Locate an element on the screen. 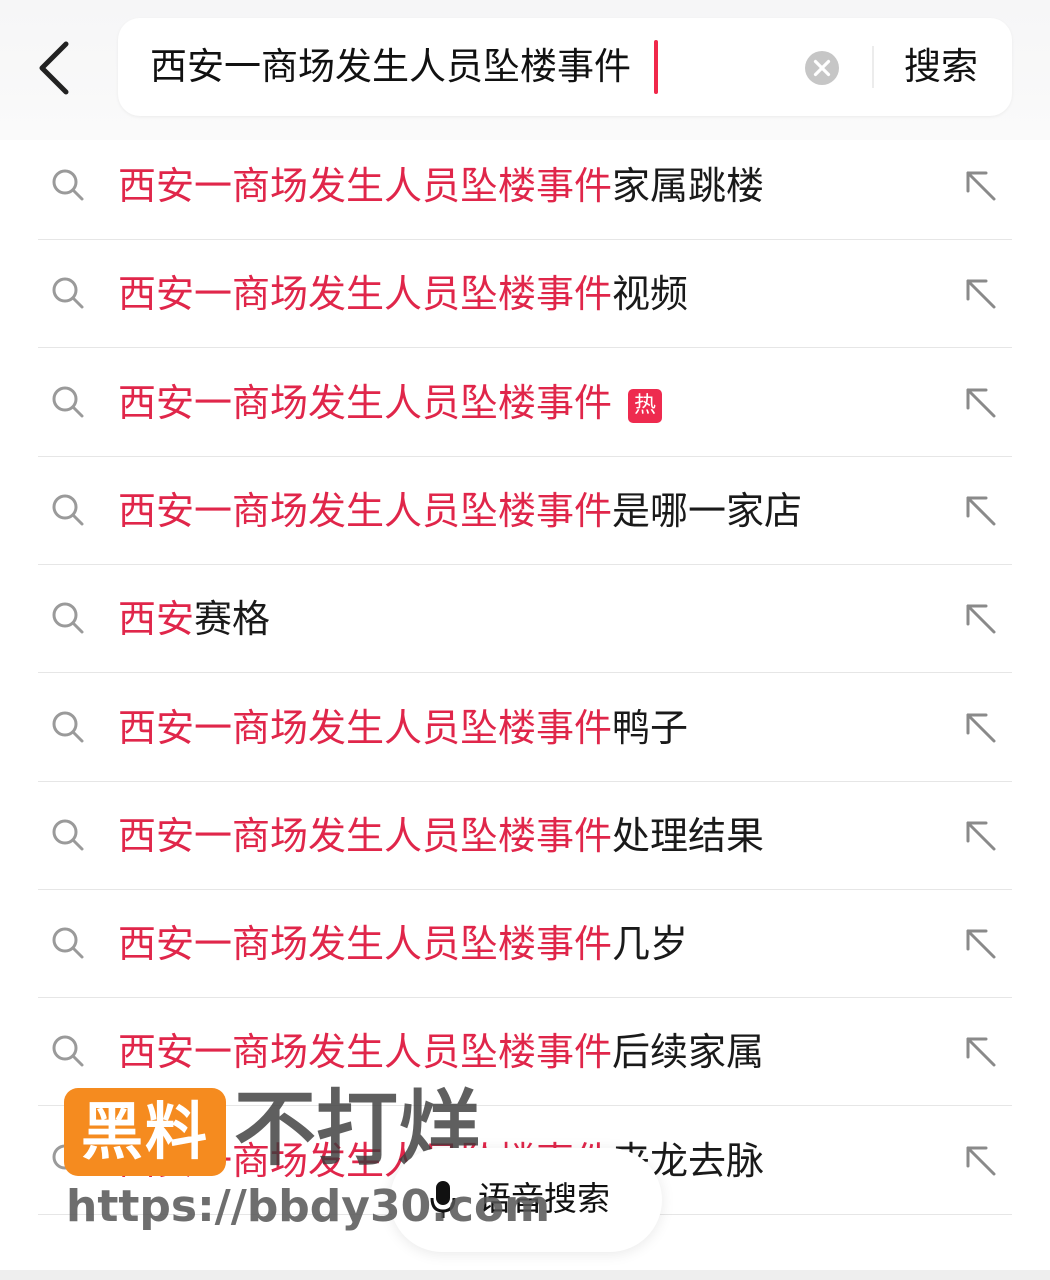  hot-badge: 热 is located at coordinates (645, 405).